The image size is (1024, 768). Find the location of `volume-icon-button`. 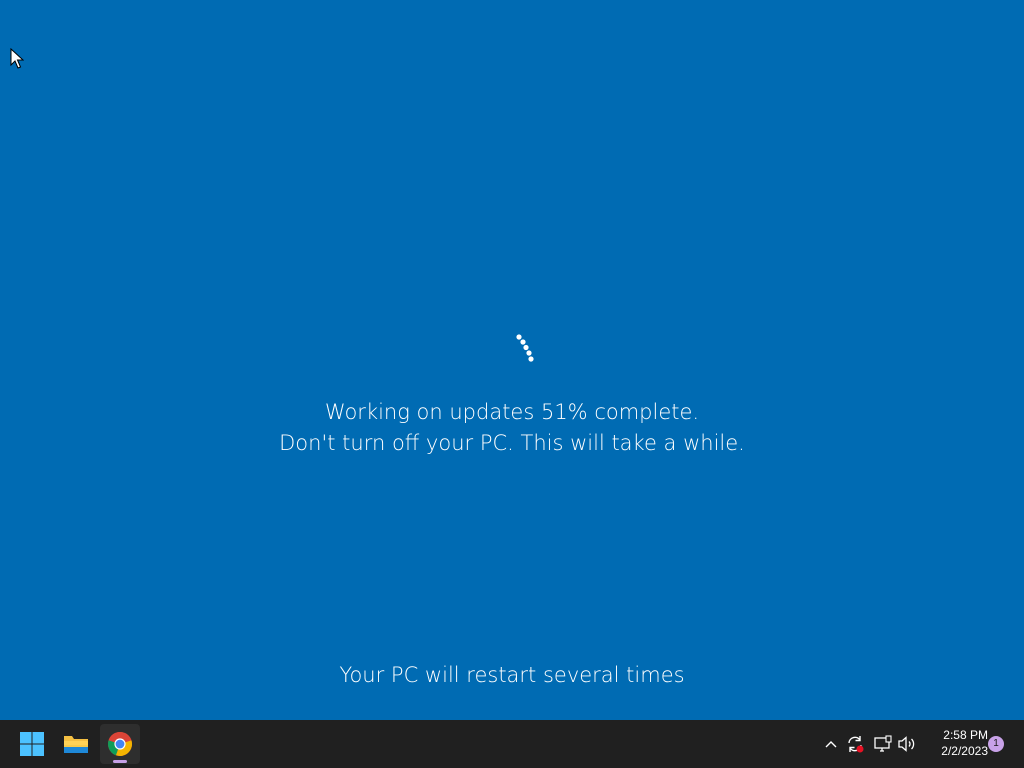

volume-icon-button is located at coordinates (907, 744).